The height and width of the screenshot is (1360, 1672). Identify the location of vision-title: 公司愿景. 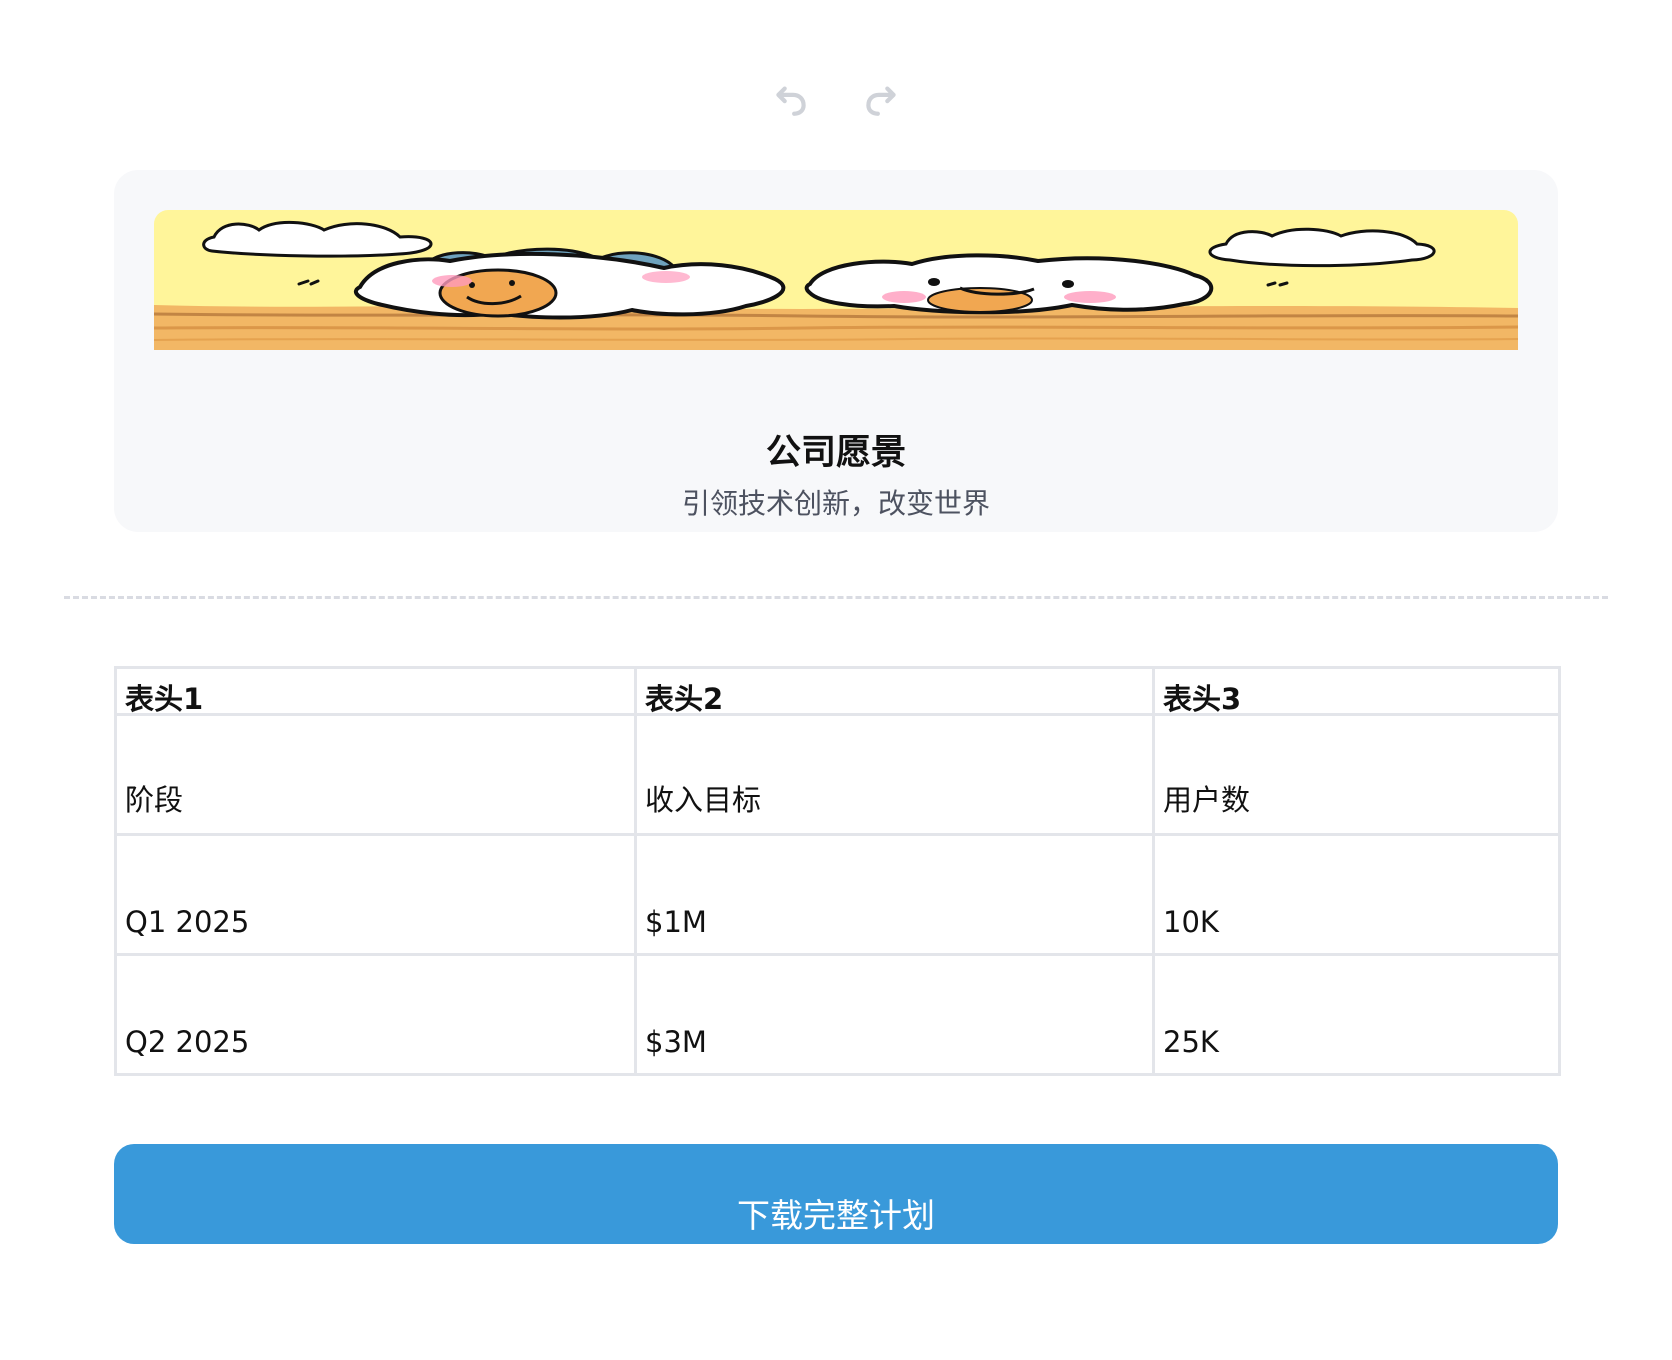
(835, 453).